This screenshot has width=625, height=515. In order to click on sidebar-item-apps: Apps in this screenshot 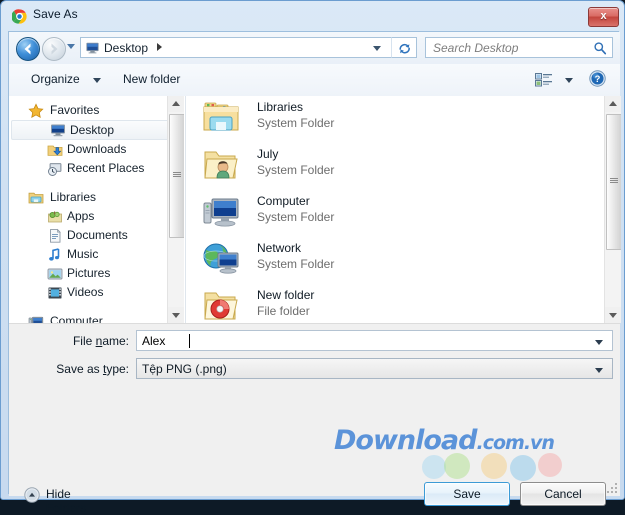, I will do `click(96, 216)`.